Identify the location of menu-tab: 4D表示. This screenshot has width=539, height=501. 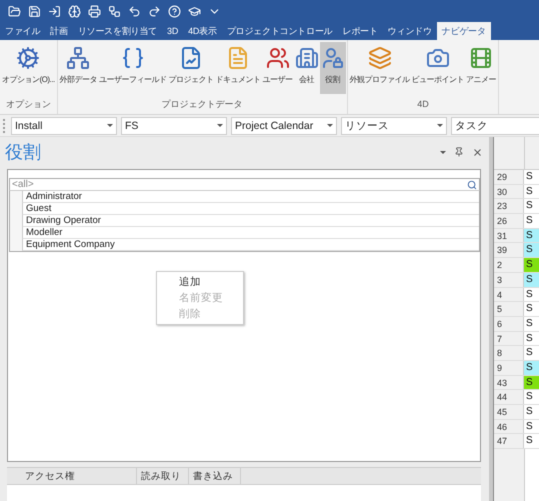
(202, 31).